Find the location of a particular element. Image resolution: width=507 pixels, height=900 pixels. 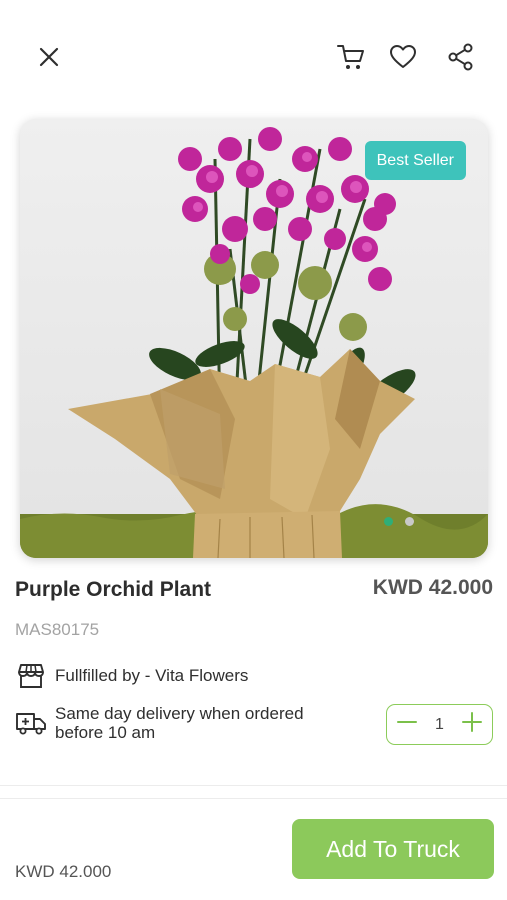

delivery-truck-icon is located at coordinates (31, 723).